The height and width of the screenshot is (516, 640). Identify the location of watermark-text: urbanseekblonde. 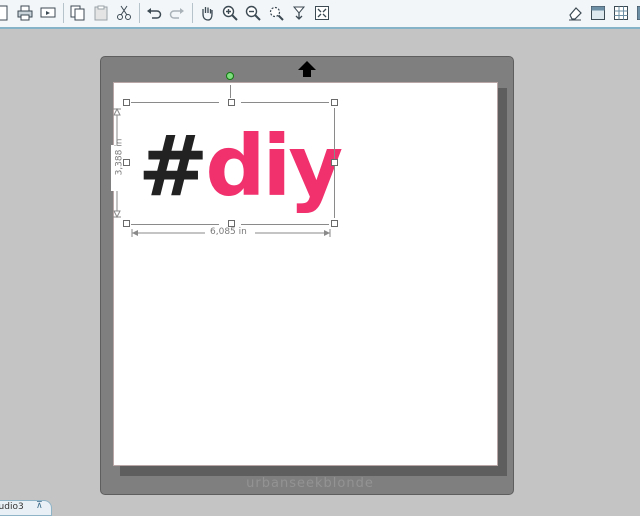
(310, 483).